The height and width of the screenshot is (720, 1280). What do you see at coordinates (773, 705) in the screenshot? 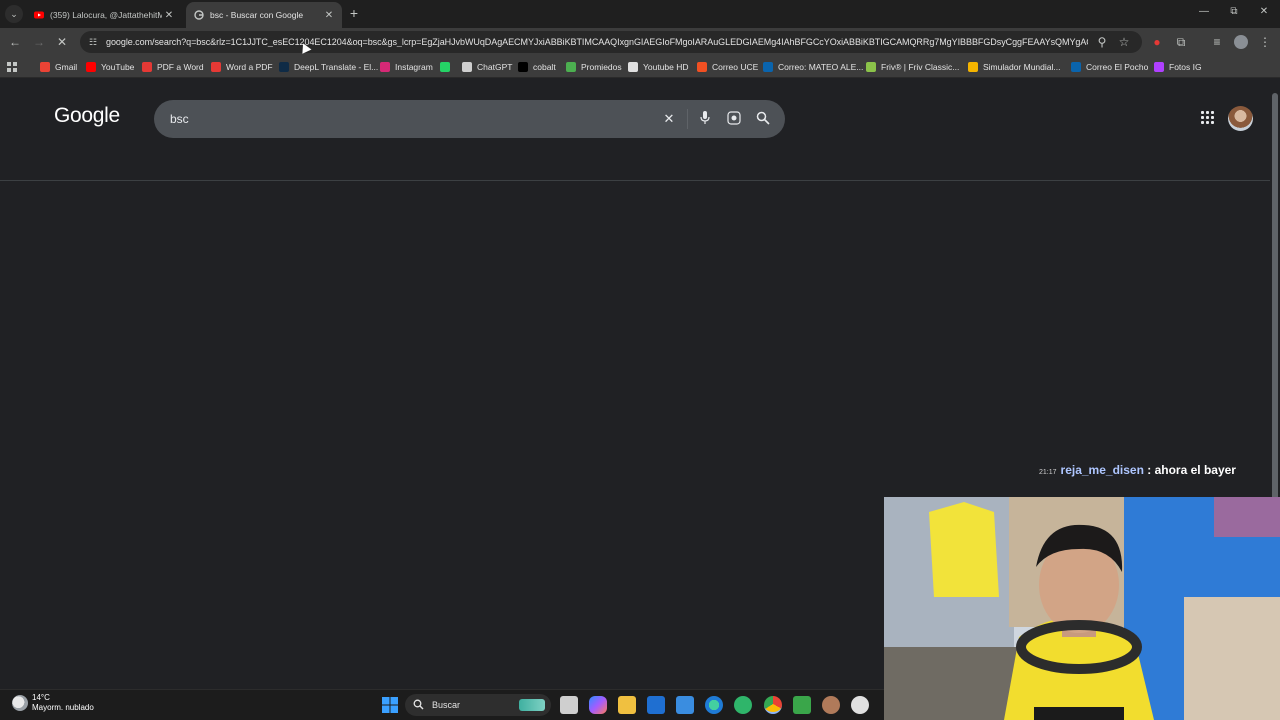
I see `chrome-icon` at bounding box center [773, 705].